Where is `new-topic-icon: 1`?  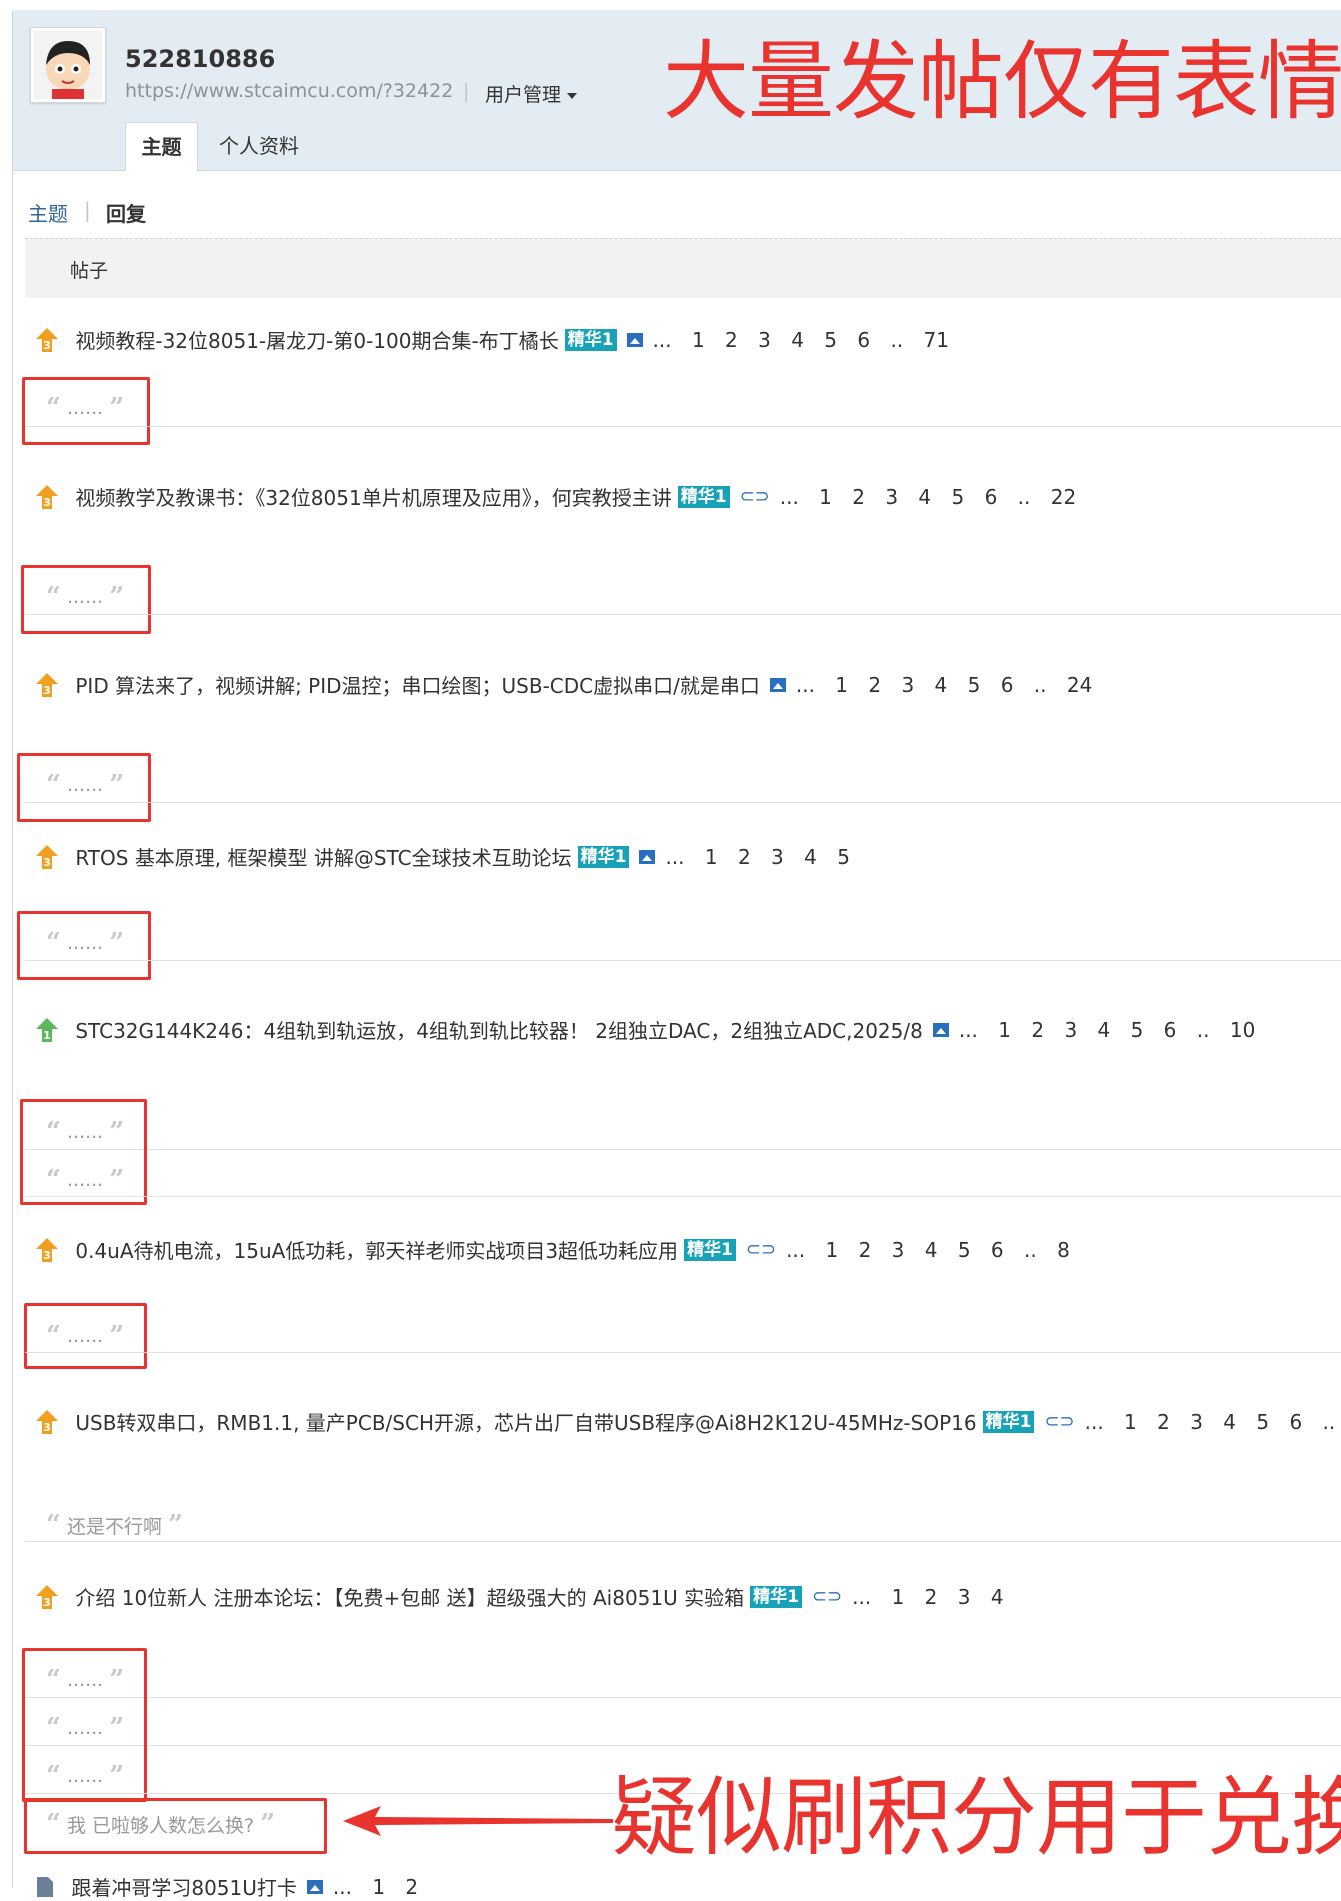
new-topic-icon: 1 is located at coordinates (47, 1029).